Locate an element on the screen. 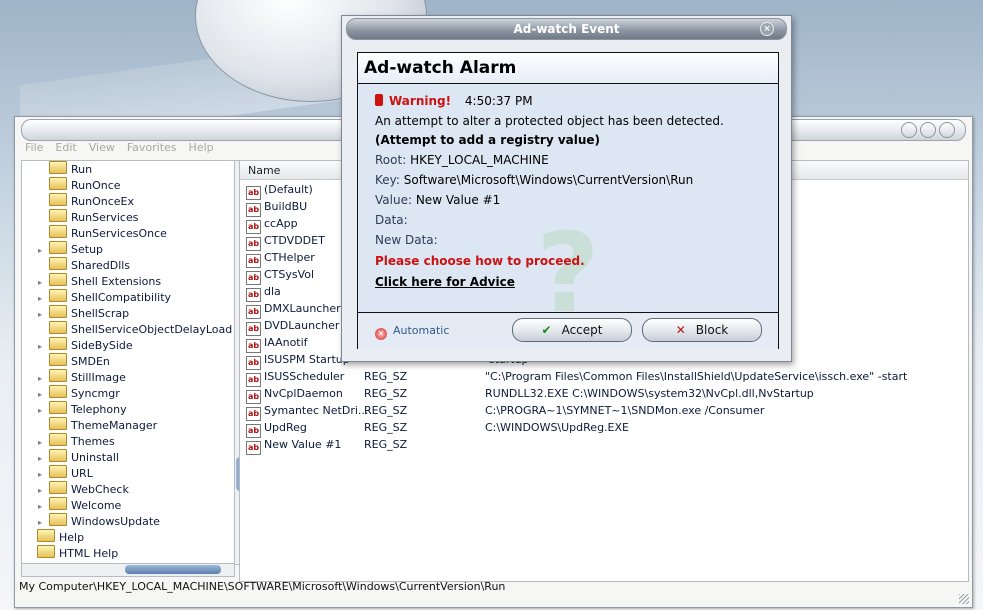 The width and height of the screenshot is (983, 610). tree-item: ▸ Syncmgr is located at coordinates (79, 393).